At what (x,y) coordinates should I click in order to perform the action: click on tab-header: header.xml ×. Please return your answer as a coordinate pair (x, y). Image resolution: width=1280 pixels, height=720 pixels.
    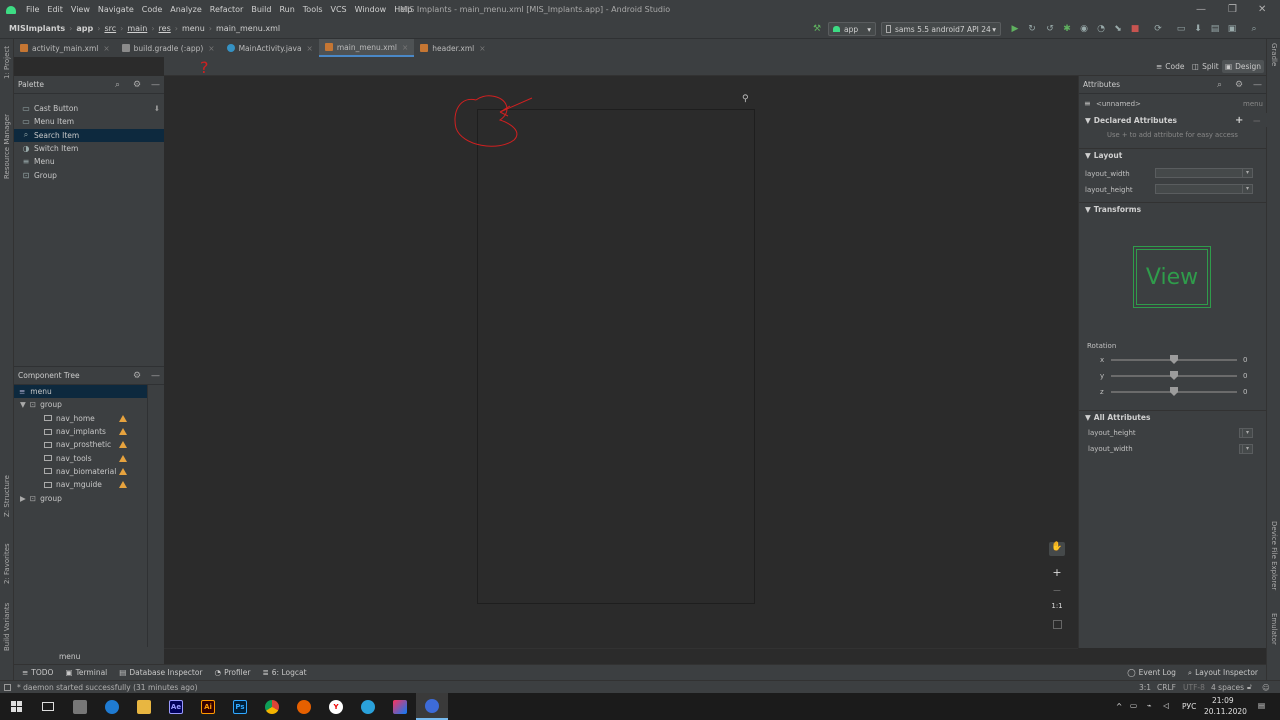
    Looking at the image, I should click on (452, 48).